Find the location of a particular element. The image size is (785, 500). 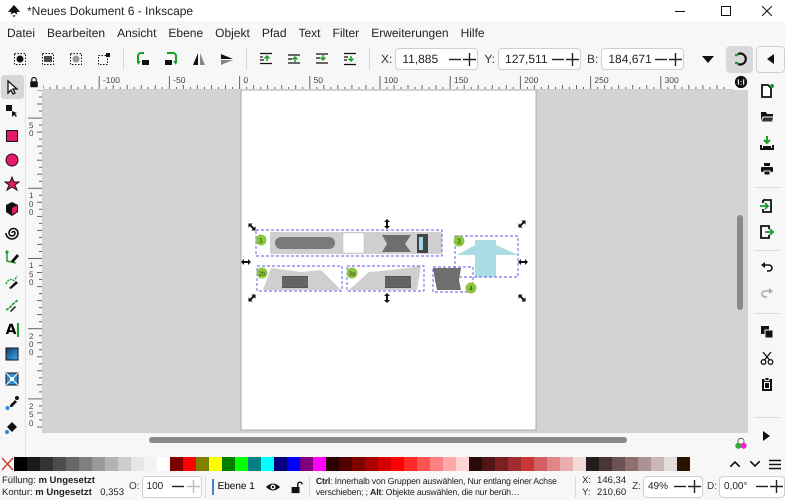

stroke-indicator: Kontur: m Ungesetzt is located at coordinates (47, 492).